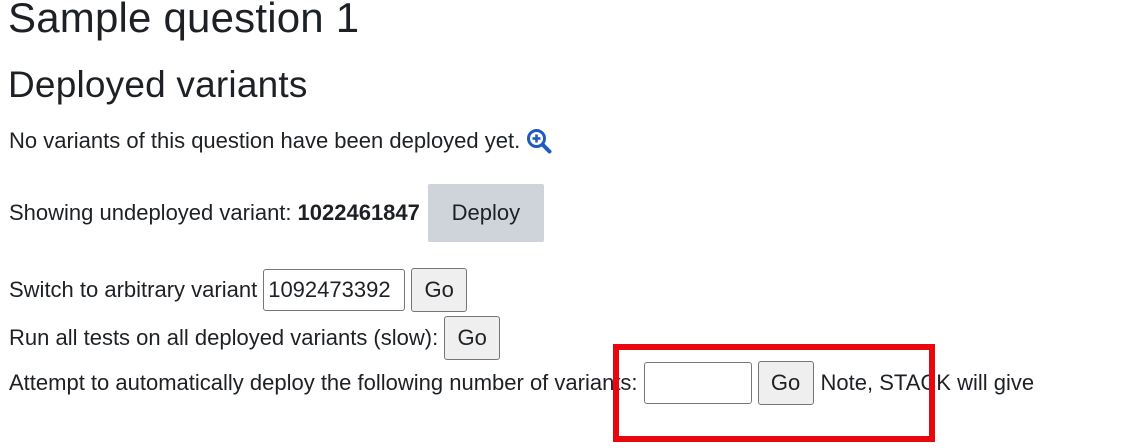 The width and height of the screenshot is (1122, 448). I want to click on auto-deploy-note: Note, STACK will give, so click(927, 382).